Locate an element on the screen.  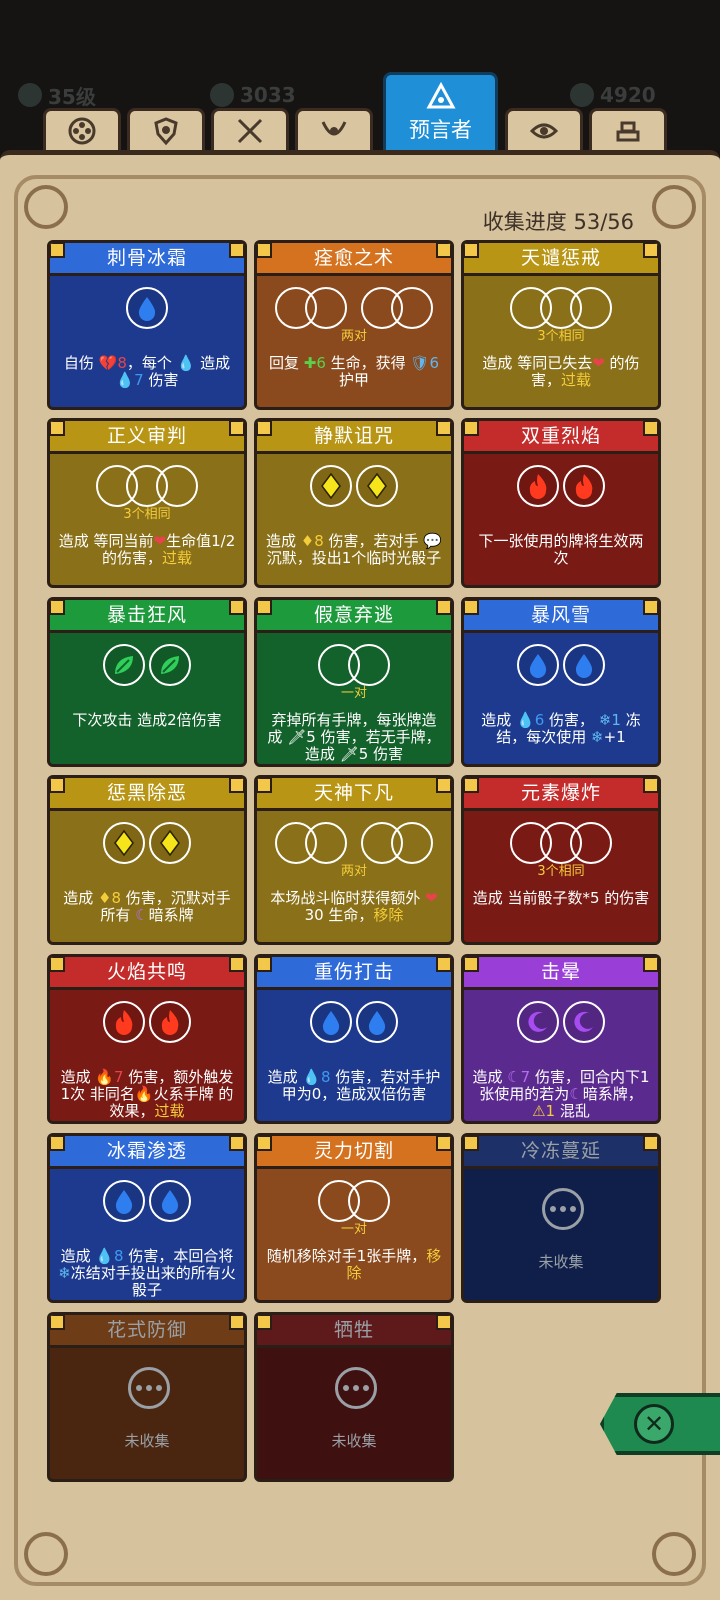
card-banner: 火焰共鸣 is located at coordinates (147, 973).